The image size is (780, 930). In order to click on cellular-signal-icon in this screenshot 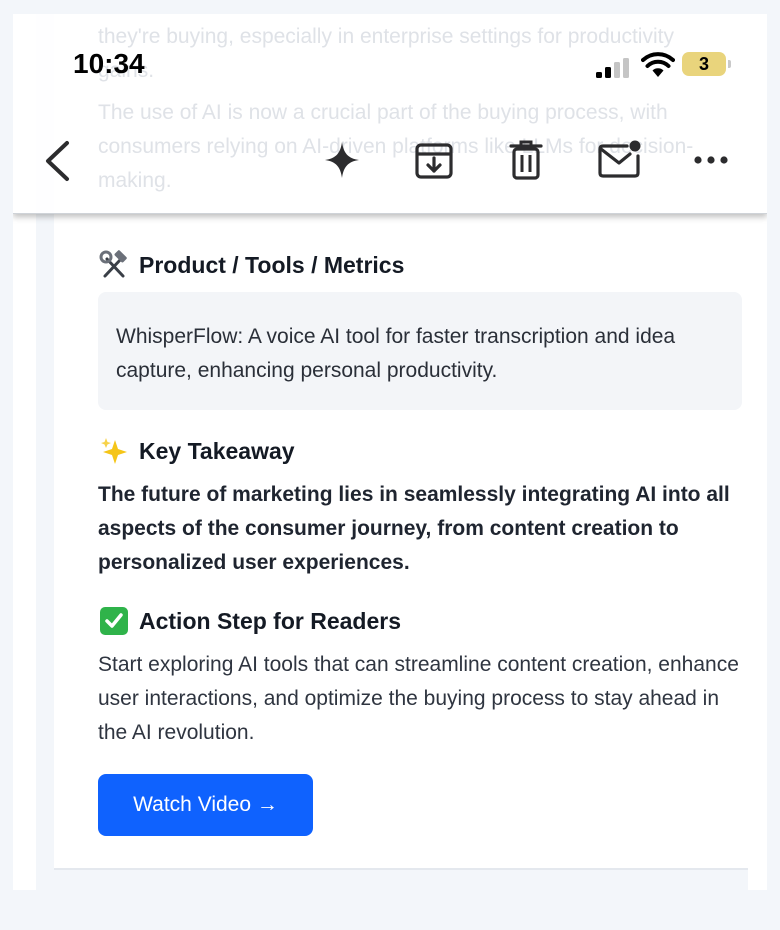, I will do `click(614, 68)`.